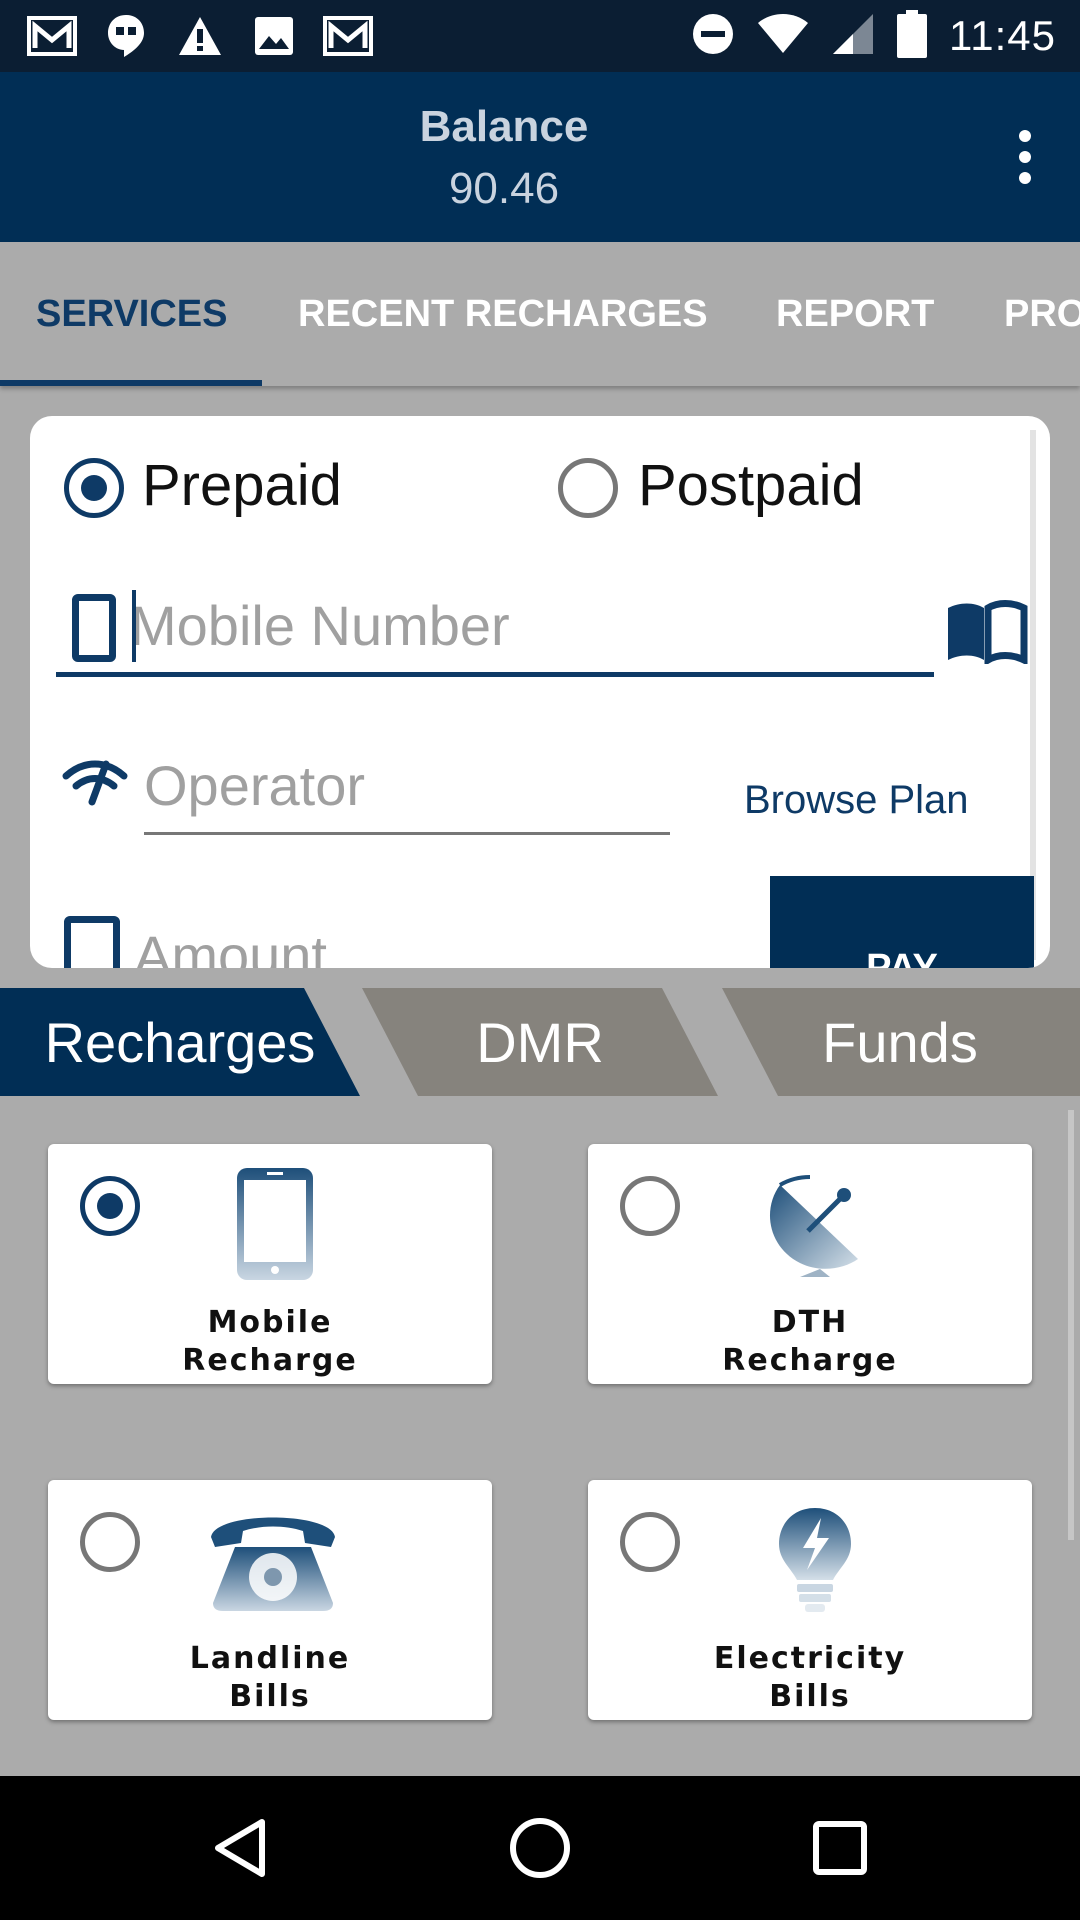  Describe the element at coordinates (504, 126) in the screenshot. I see `balance-label: Balance` at that location.